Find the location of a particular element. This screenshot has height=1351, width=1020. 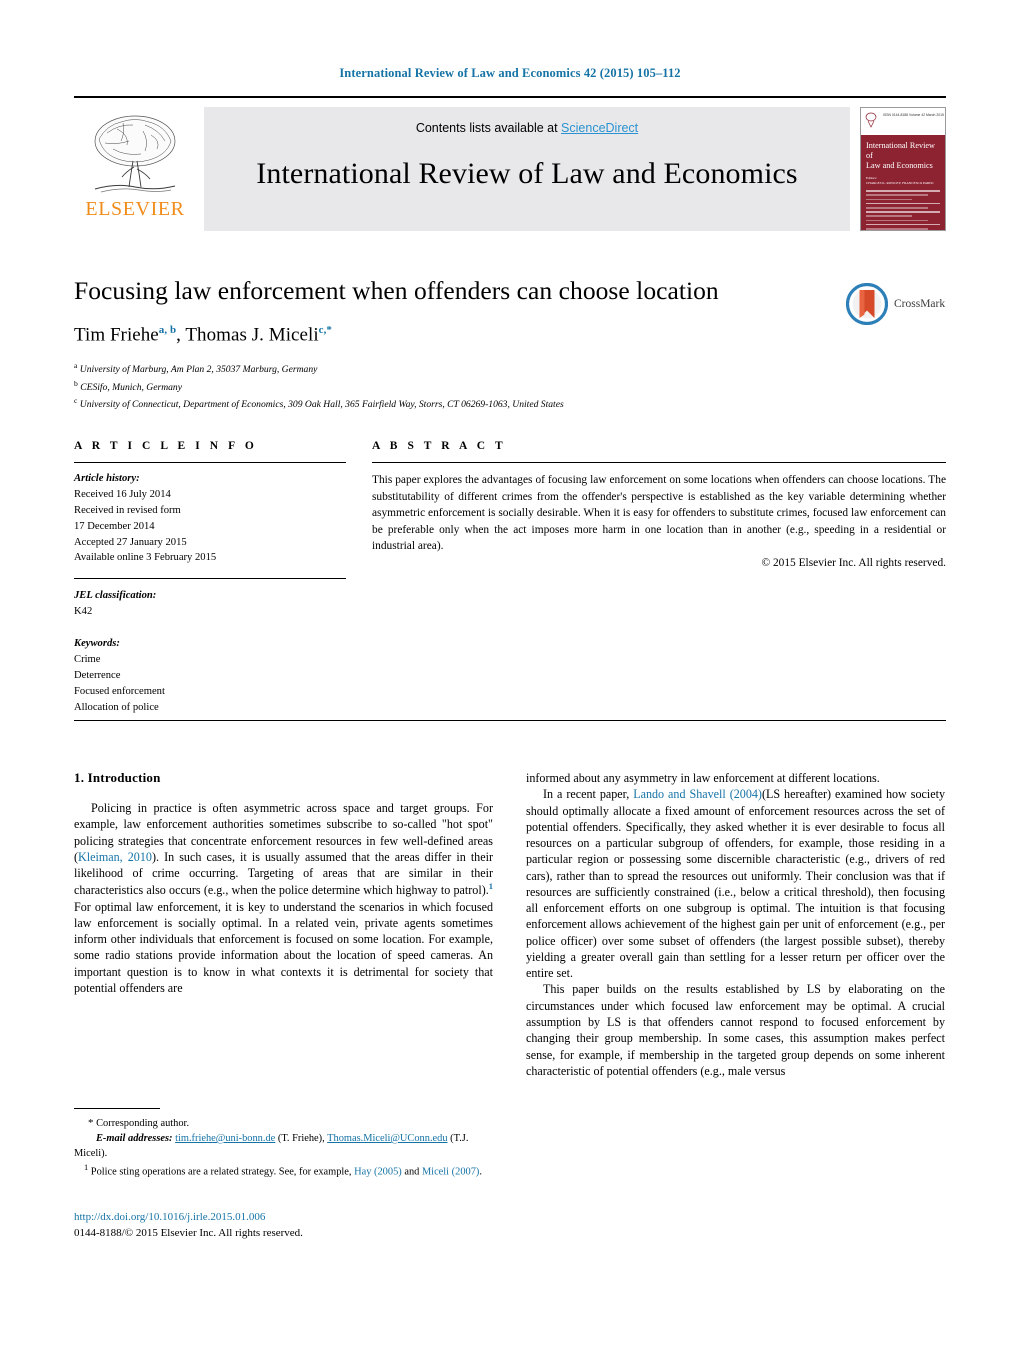

history-revised-label: Received in revised form is located at coordinates (127, 510).